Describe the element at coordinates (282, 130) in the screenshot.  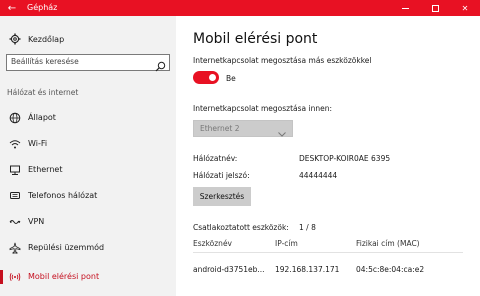
I see `chevron-down-icon` at that location.